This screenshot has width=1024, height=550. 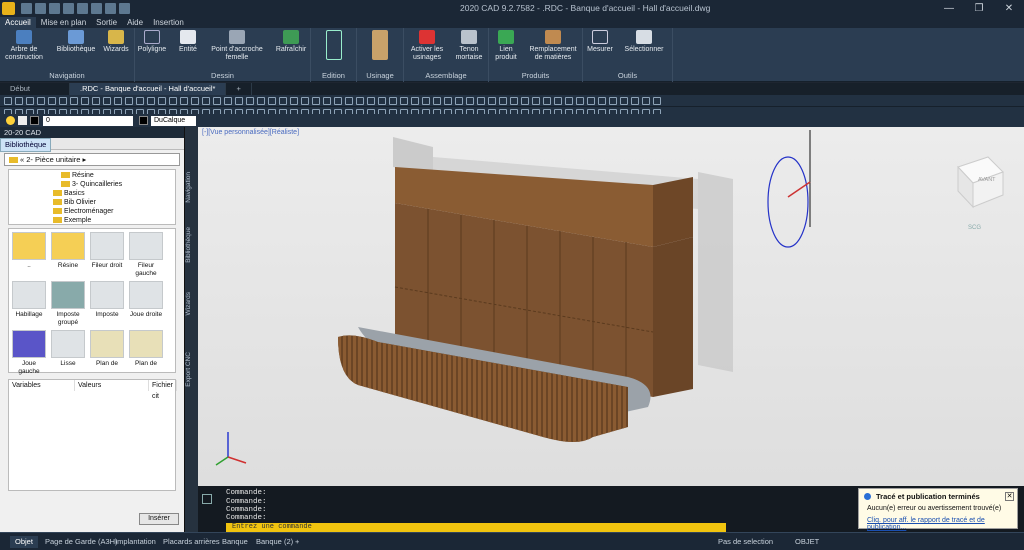 I want to click on grid-item: Fileur gauche, so click(x=146, y=255).